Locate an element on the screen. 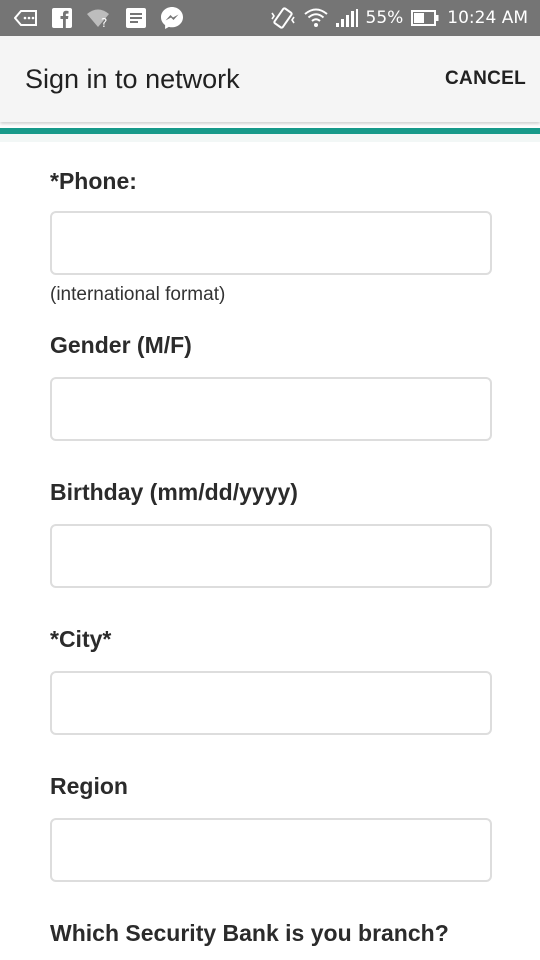 This screenshot has height=960, width=540. wifi-icon is located at coordinates (315, 18).